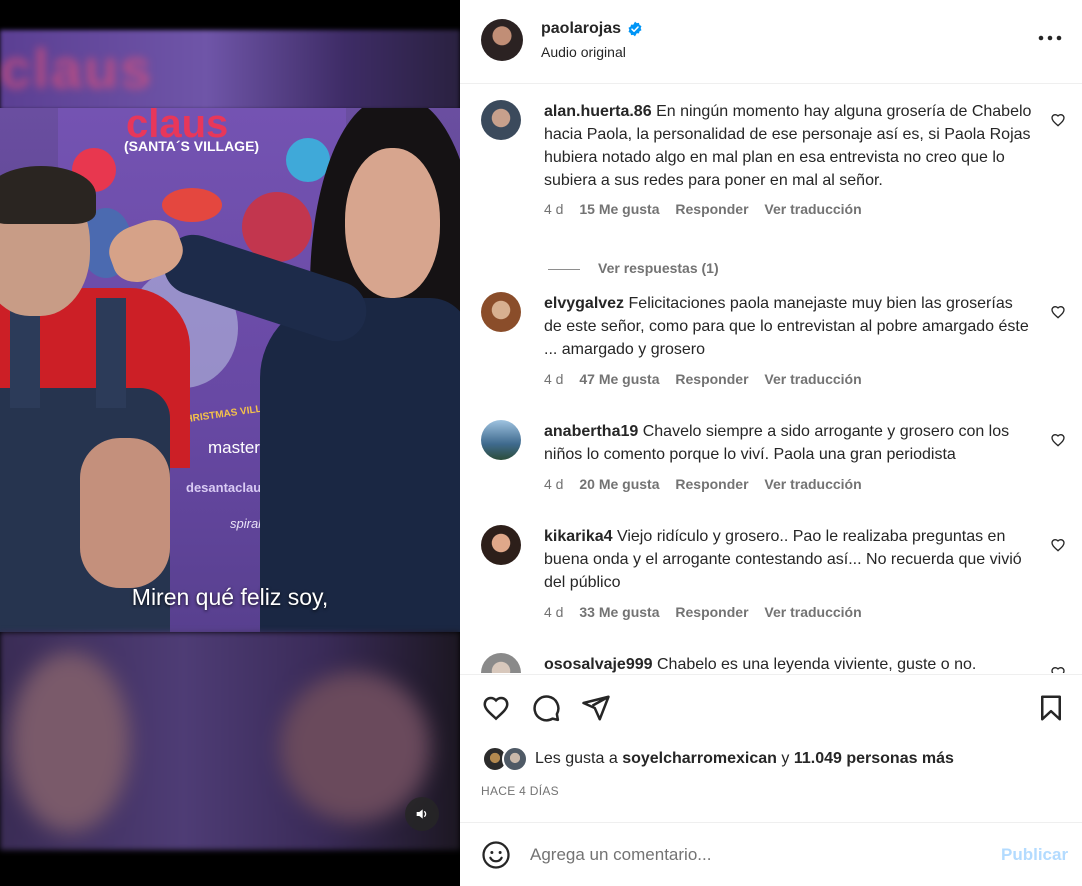 The image size is (1082, 886). Describe the element at coordinates (392, 223) in the screenshot. I see `woman-face` at that location.